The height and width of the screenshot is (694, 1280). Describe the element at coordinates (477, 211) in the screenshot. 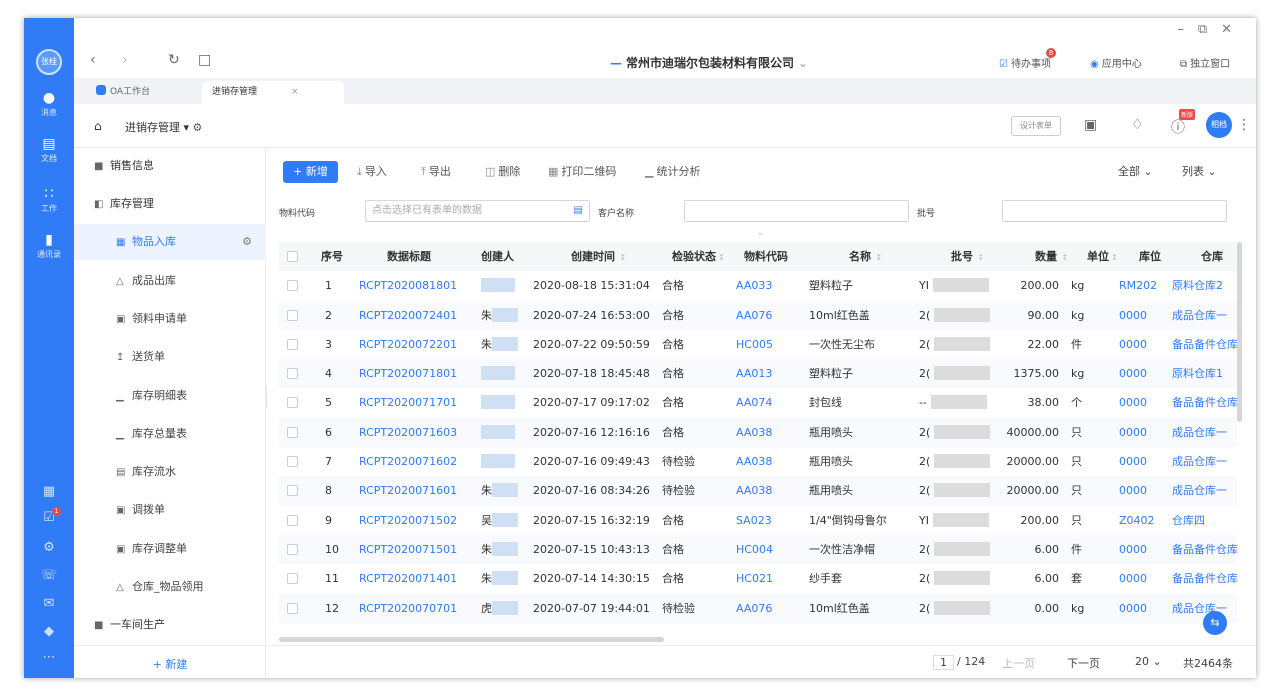

I see `code-filter-input: 点击选择已有表单的数据 ▤` at that location.